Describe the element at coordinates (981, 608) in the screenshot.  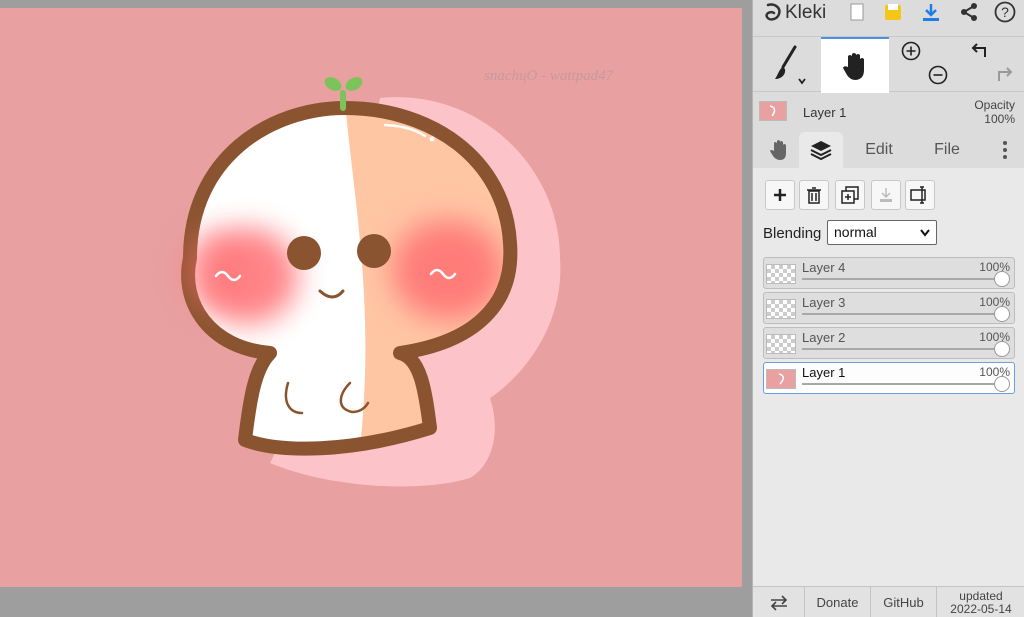
I see `updated-date: 2022-05-14` at that location.